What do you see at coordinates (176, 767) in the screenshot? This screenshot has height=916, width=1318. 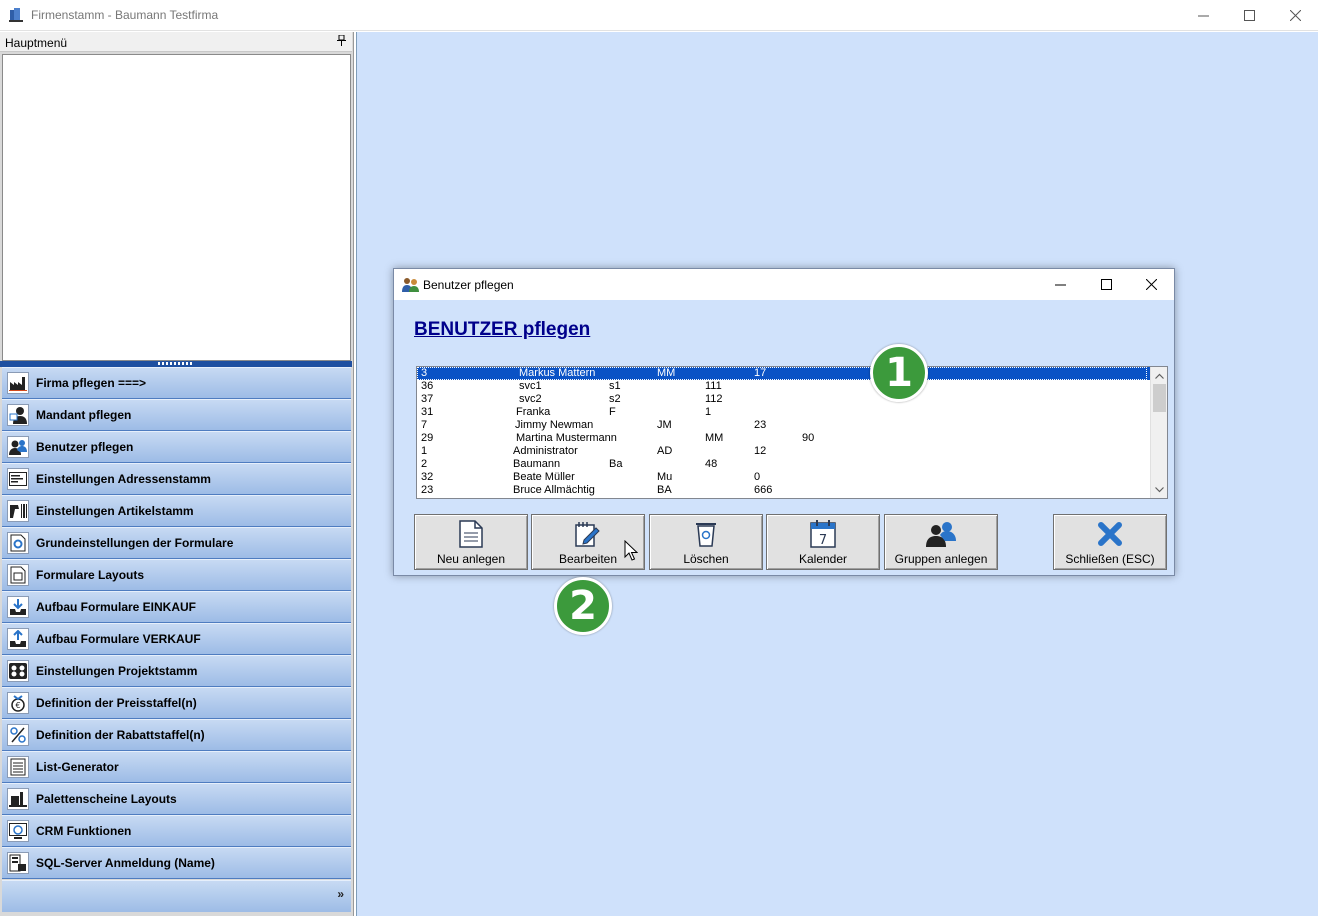 I see `nav-item-list-generator: List-Generator` at bounding box center [176, 767].